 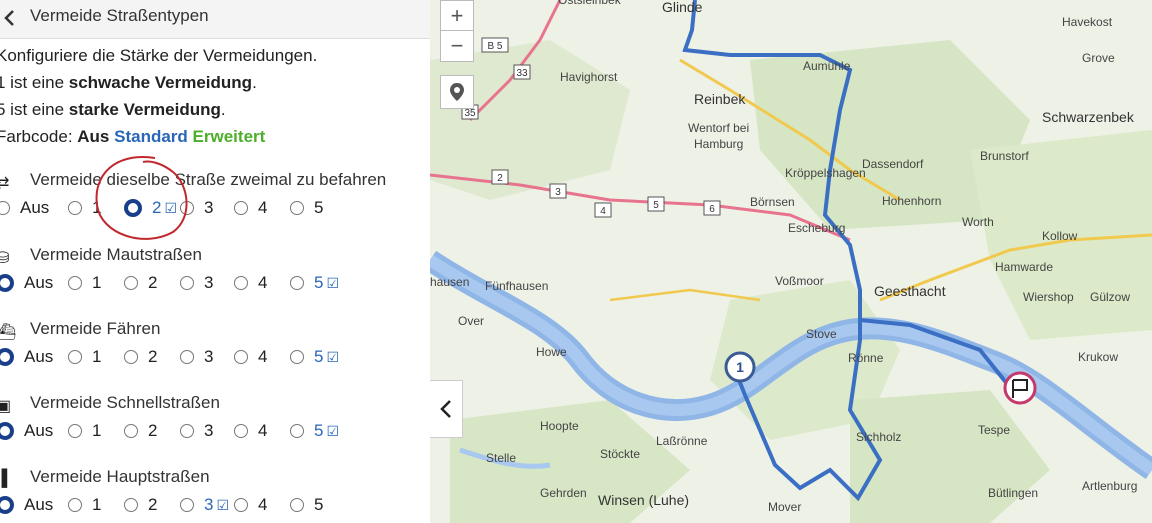 I want to click on map-place-label: Dassendorf, so click(x=893, y=164).